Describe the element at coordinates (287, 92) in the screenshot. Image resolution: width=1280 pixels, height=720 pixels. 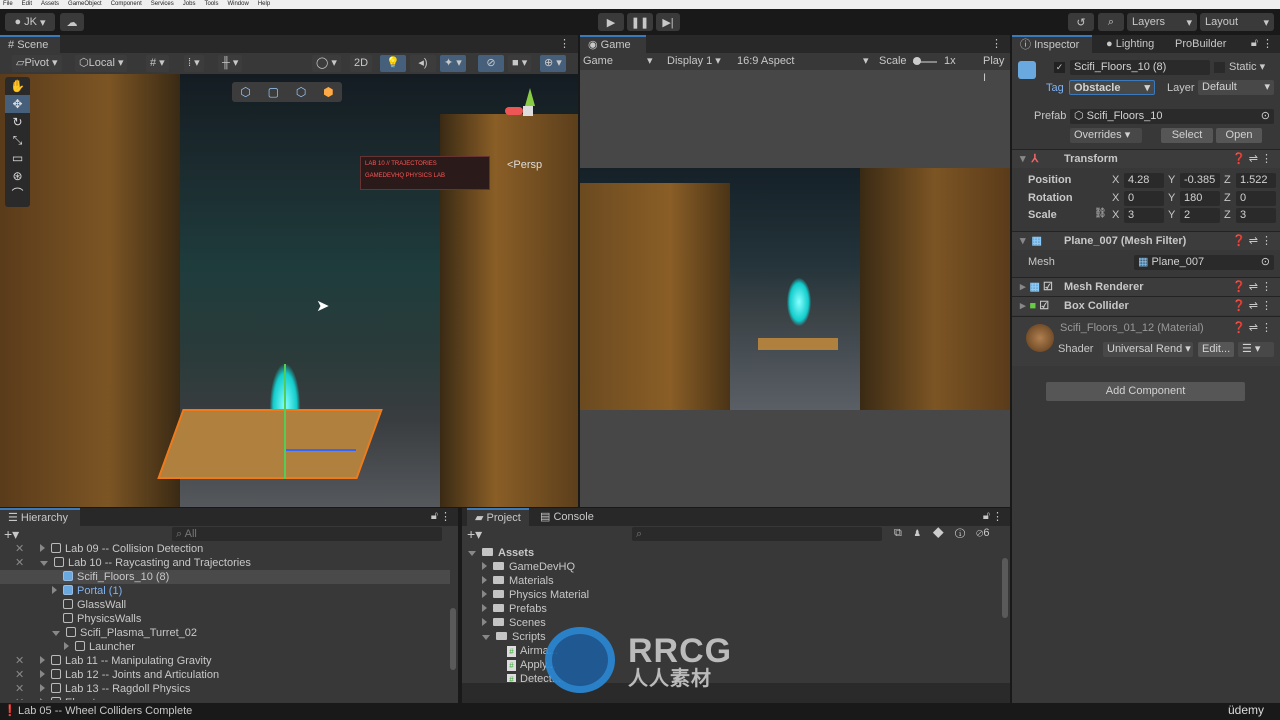
I see `probuilder-select-modes: ⬡ ▢ ⬡ ⬢` at that location.